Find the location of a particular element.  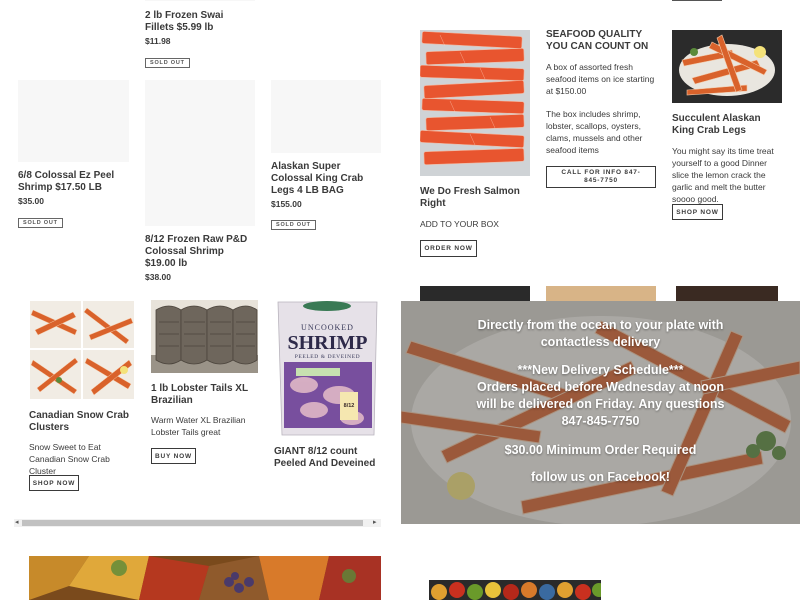

snow-crab-icon is located at coordinates (82, 350).